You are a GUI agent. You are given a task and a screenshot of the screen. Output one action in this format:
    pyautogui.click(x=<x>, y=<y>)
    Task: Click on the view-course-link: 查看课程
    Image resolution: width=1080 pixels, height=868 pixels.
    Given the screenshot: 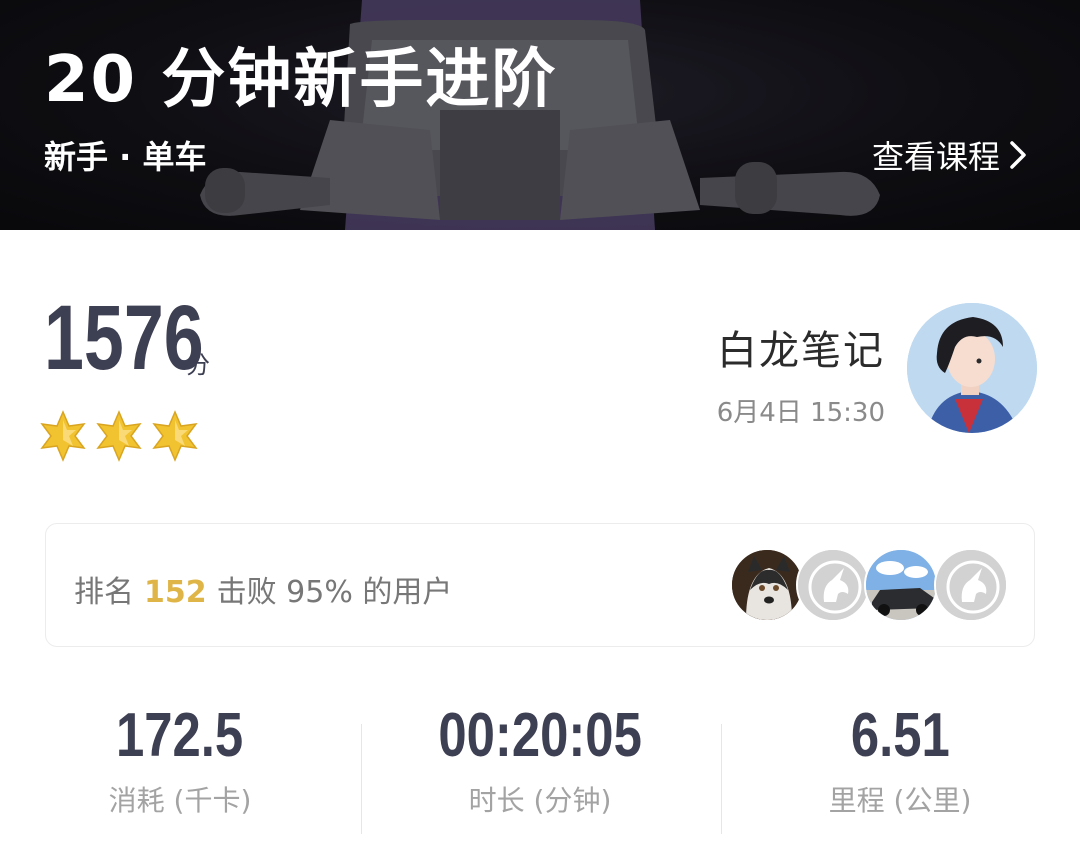 What is the action you would take?
    pyautogui.click(x=950, y=155)
    